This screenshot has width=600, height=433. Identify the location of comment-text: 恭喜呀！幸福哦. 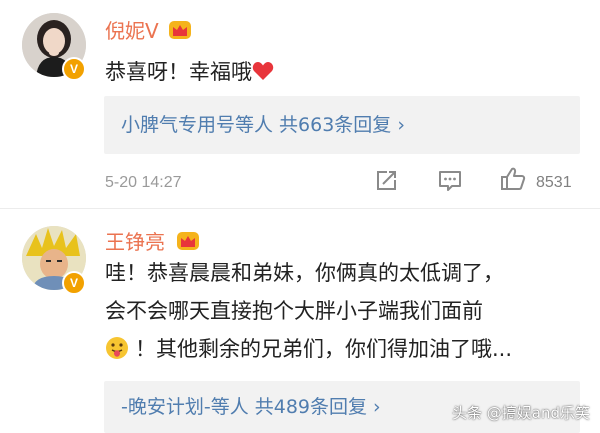
(189, 72).